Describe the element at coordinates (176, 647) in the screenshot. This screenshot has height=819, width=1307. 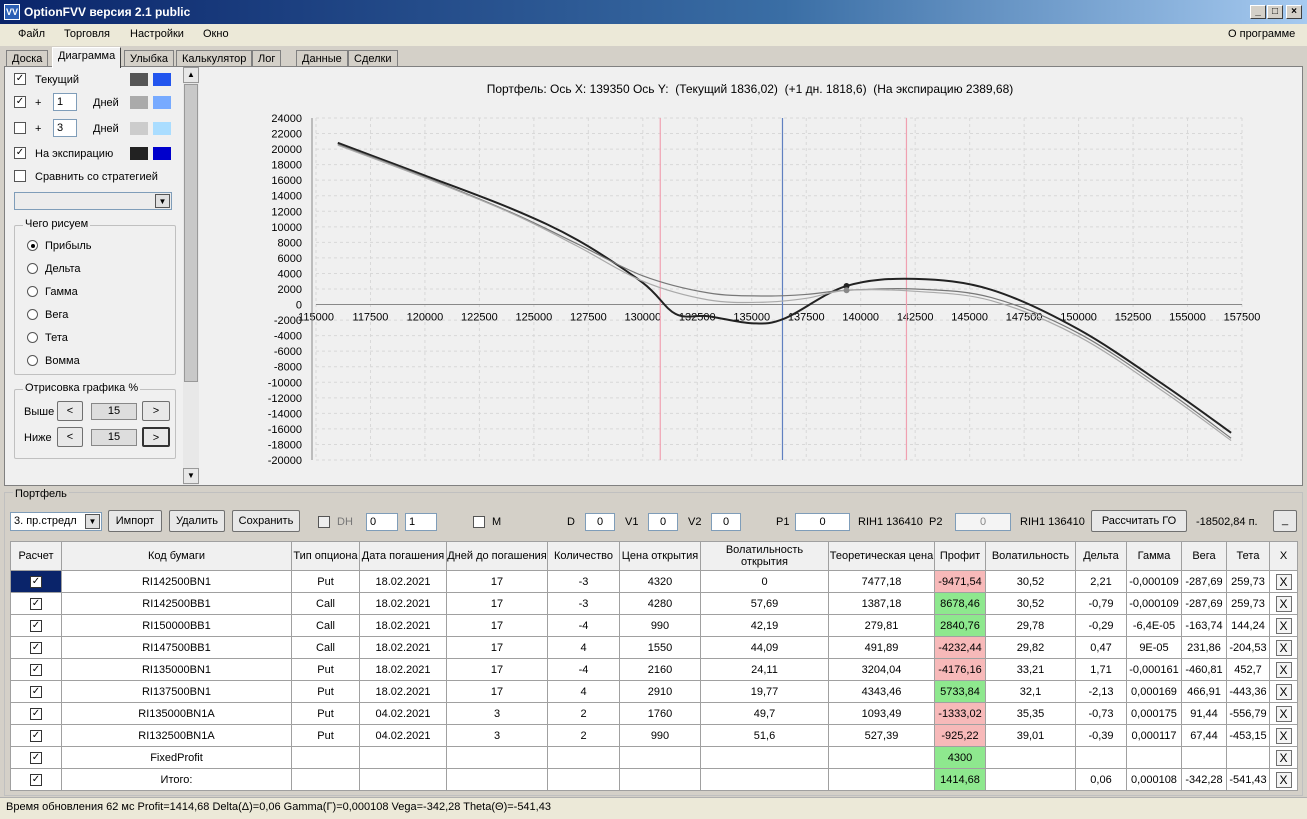
I see `table-cell: RI147500BB1` at that location.